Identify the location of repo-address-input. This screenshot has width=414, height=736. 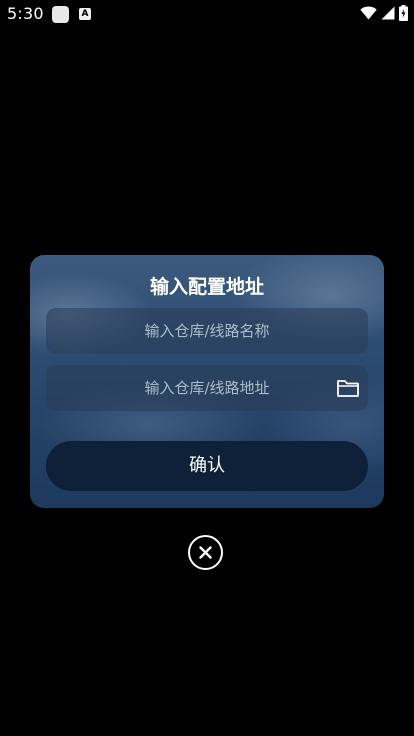
(207, 388).